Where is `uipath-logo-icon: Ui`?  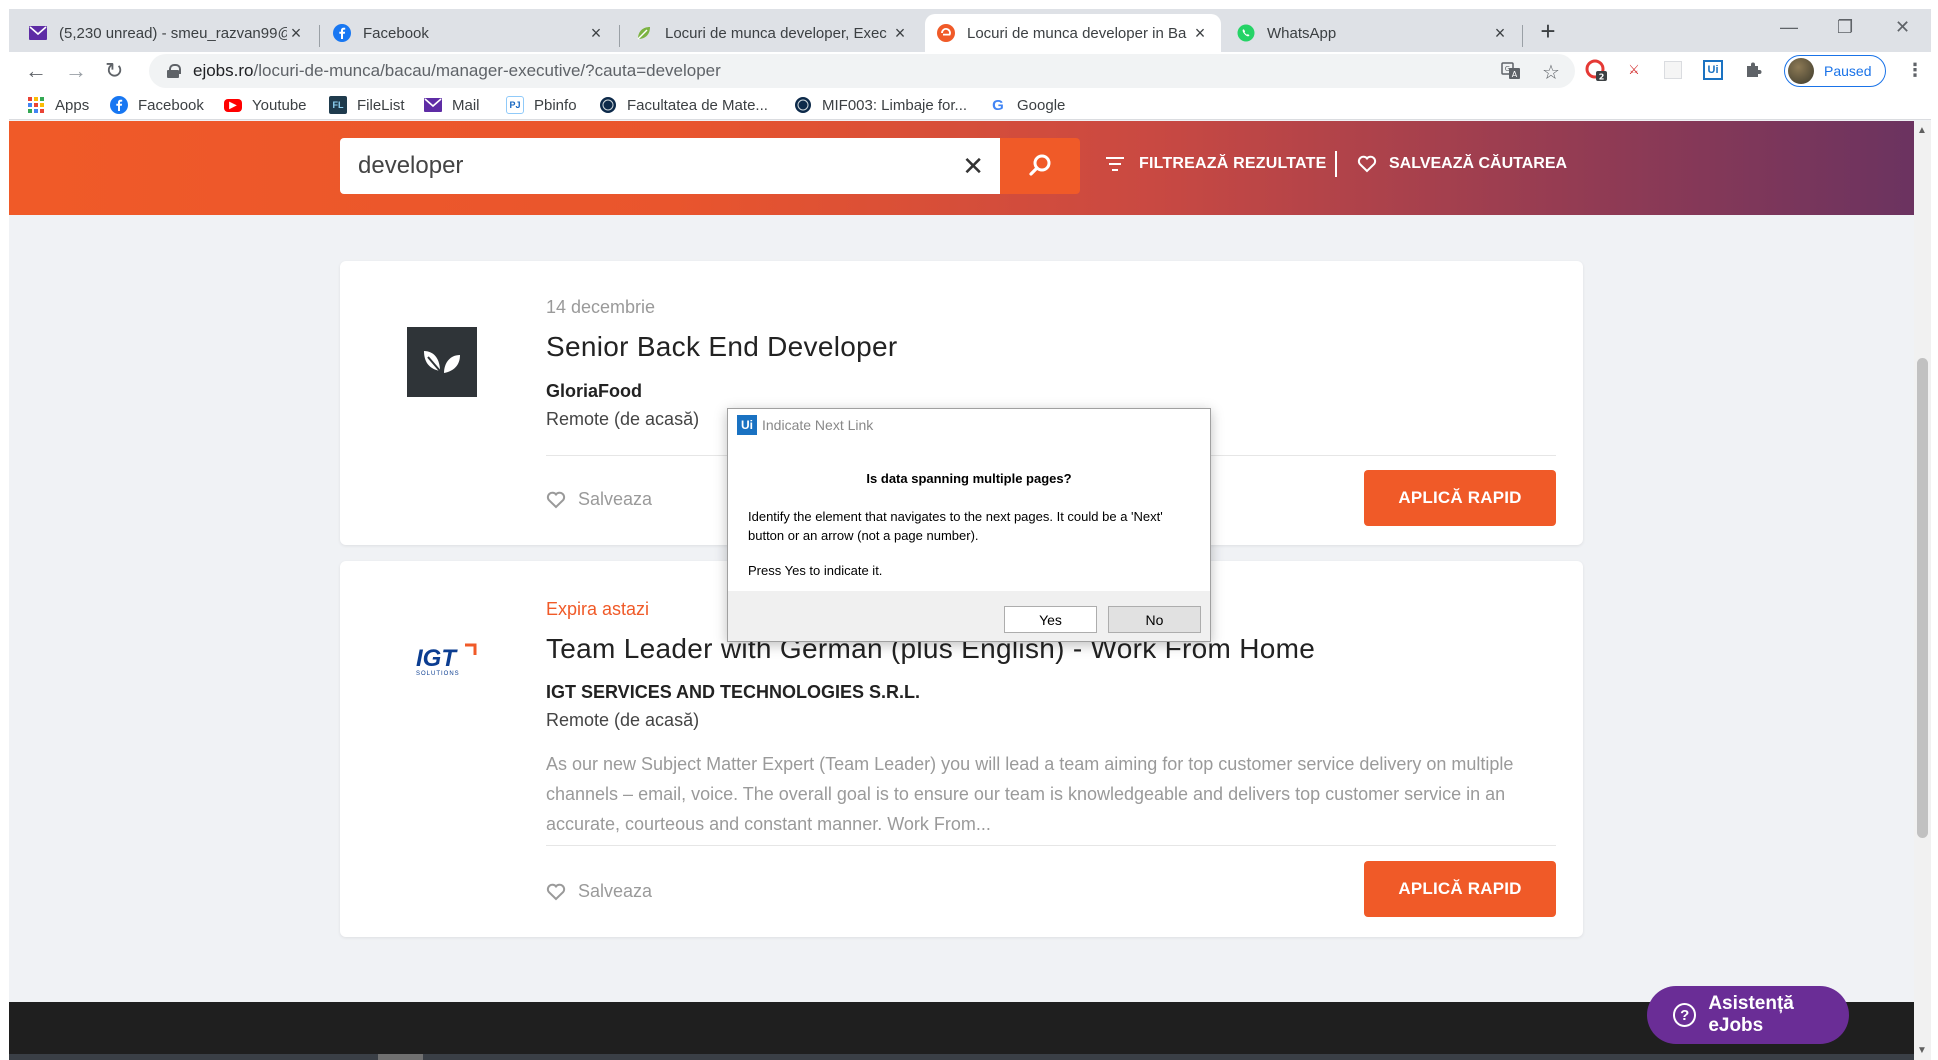
uipath-logo-icon: Ui is located at coordinates (747, 425).